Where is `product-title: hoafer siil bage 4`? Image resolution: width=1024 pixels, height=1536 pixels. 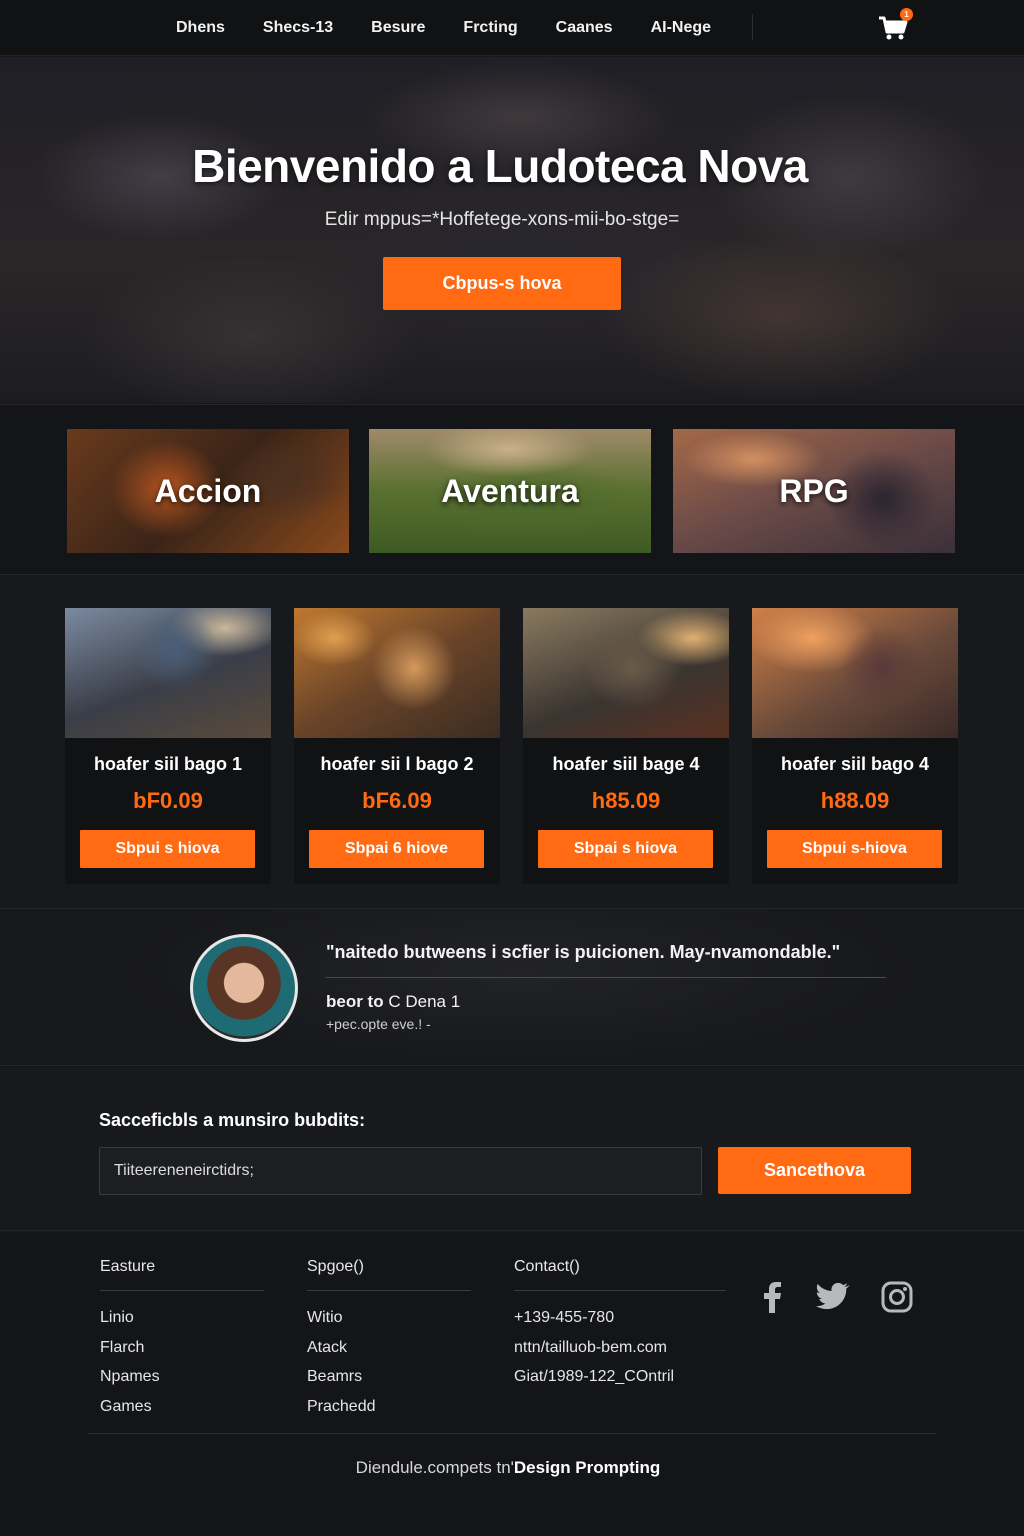 product-title: hoafer siil bage 4 is located at coordinates (626, 764).